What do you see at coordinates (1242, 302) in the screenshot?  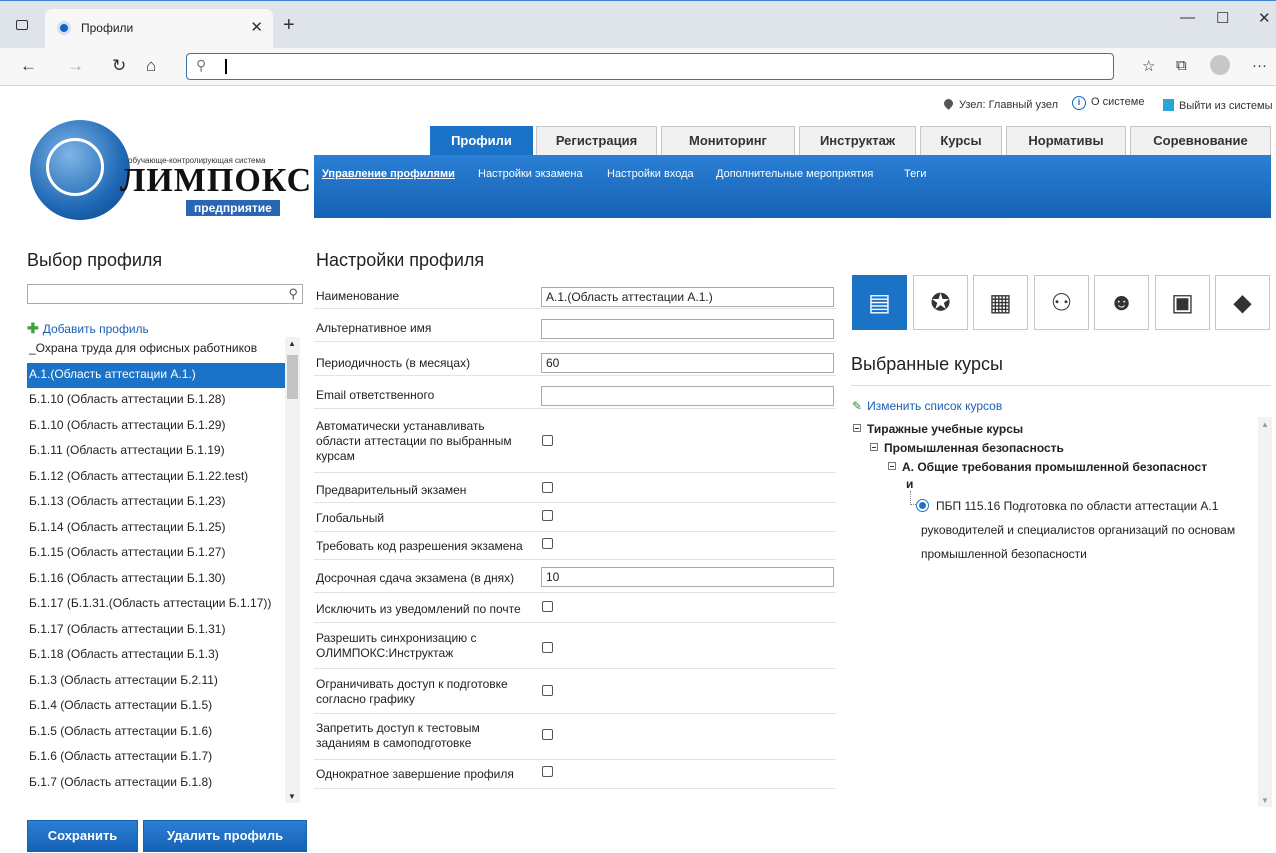 I see `tags-button: ◆` at bounding box center [1242, 302].